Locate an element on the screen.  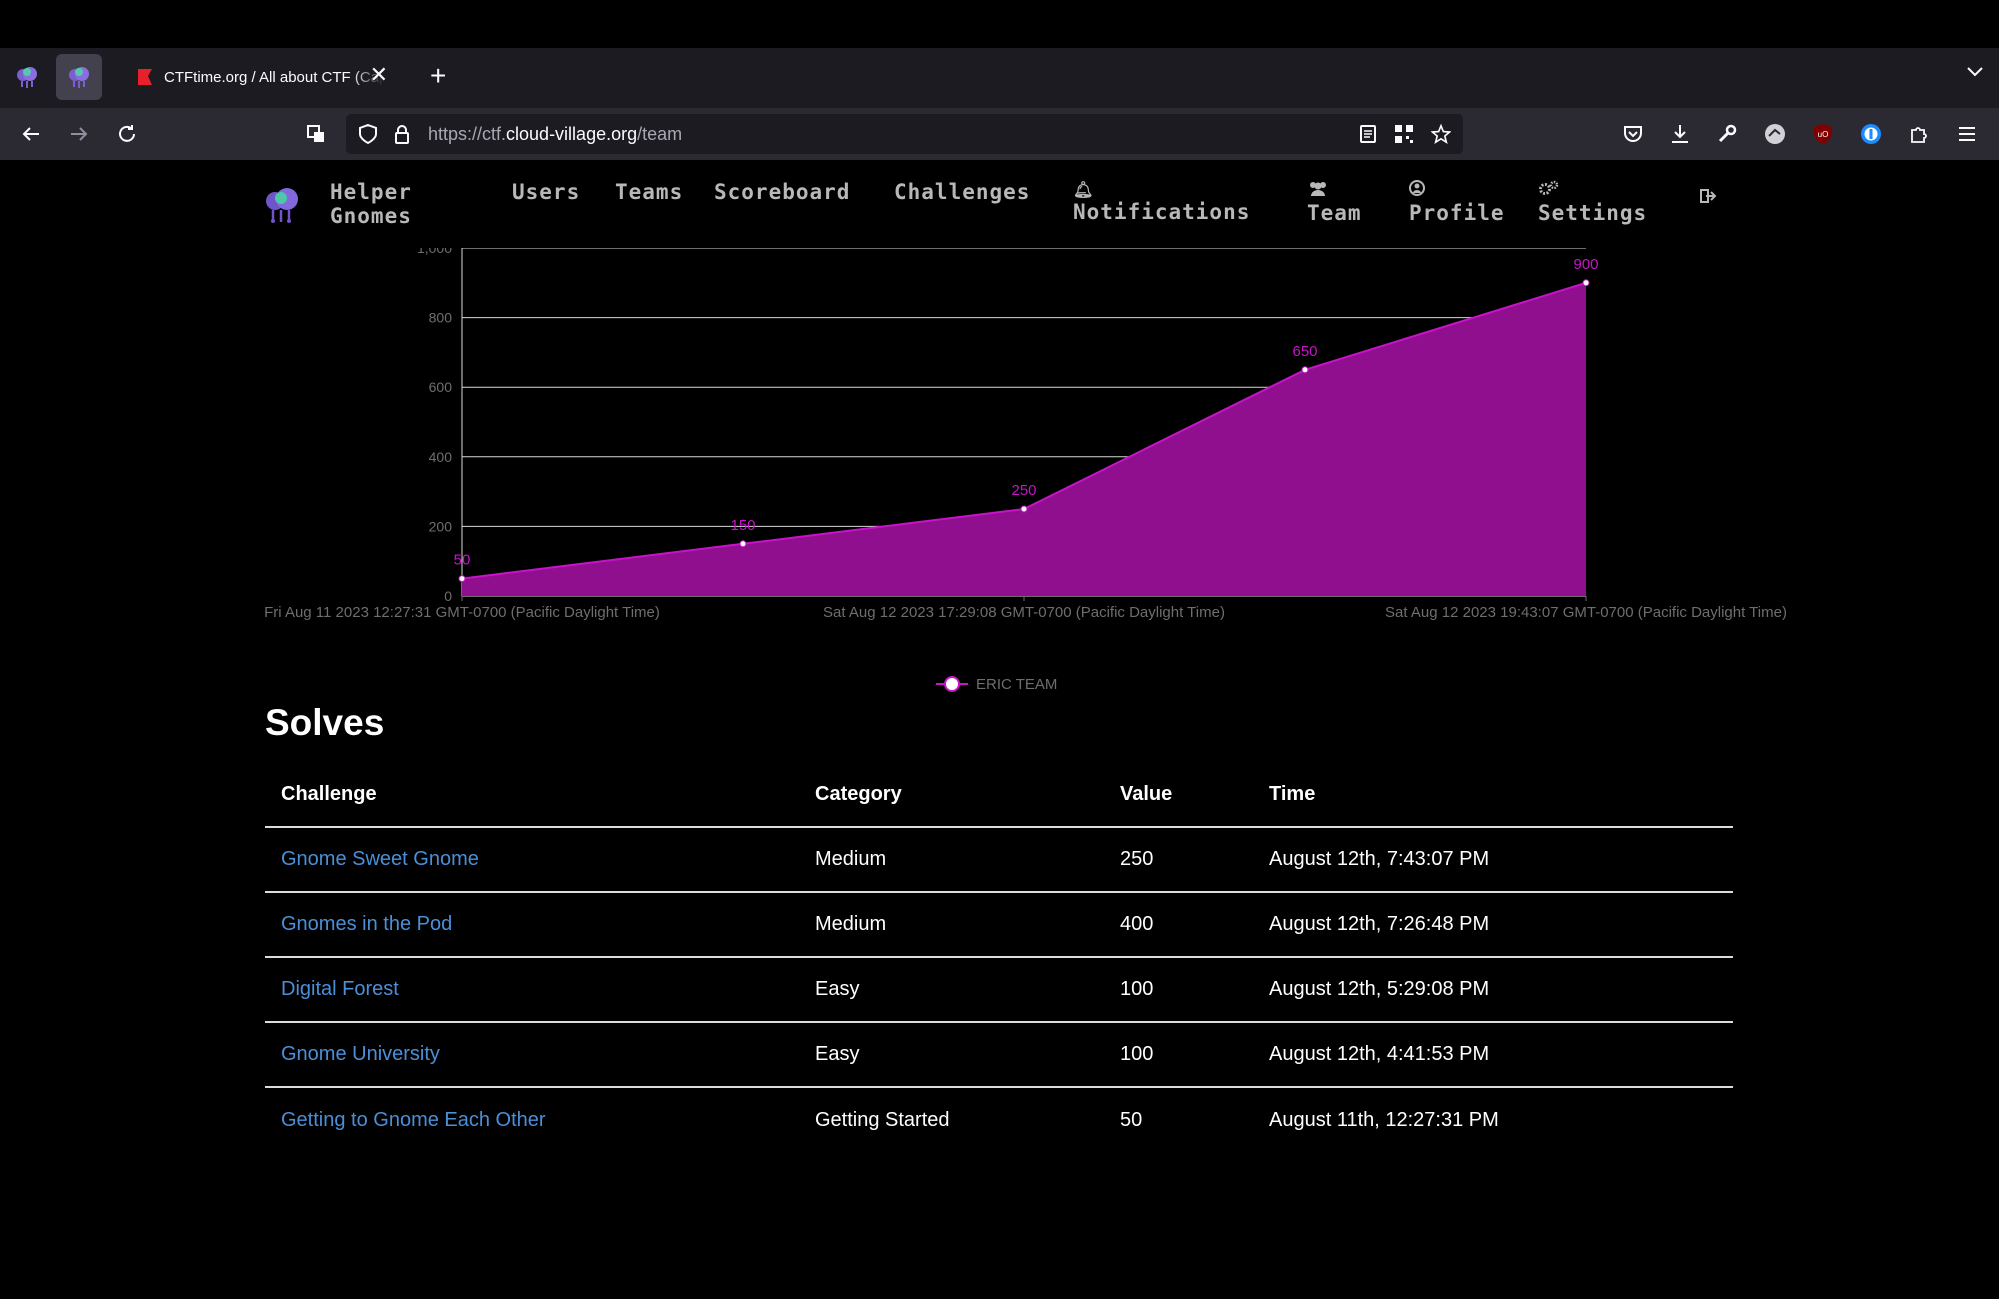
challenge-link: Gnome Sweet Gnome is located at coordinates (380, 859).